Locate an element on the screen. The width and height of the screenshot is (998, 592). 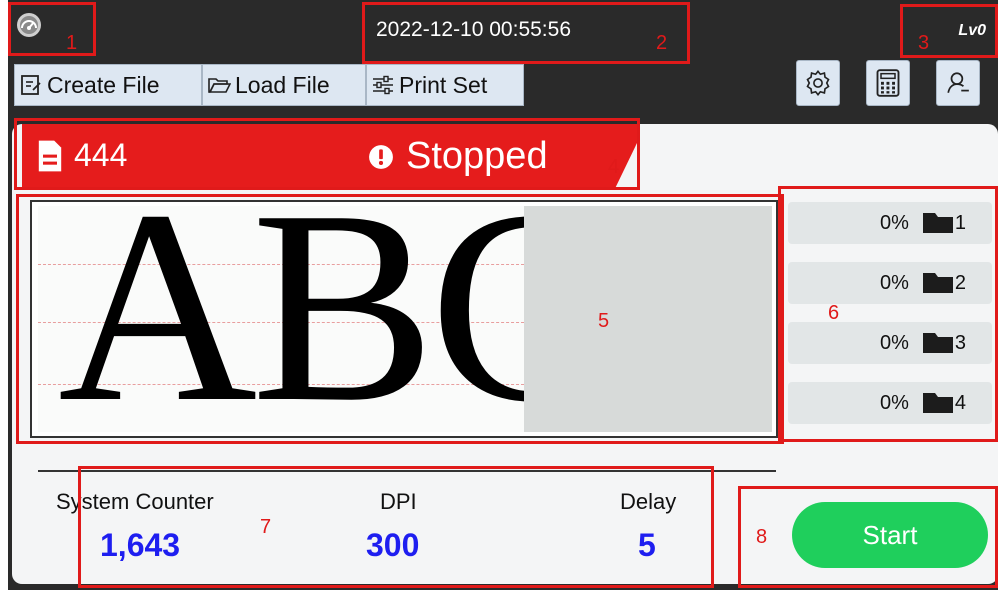
annotation-number-5: 5 is located at coordinates (604, 321).